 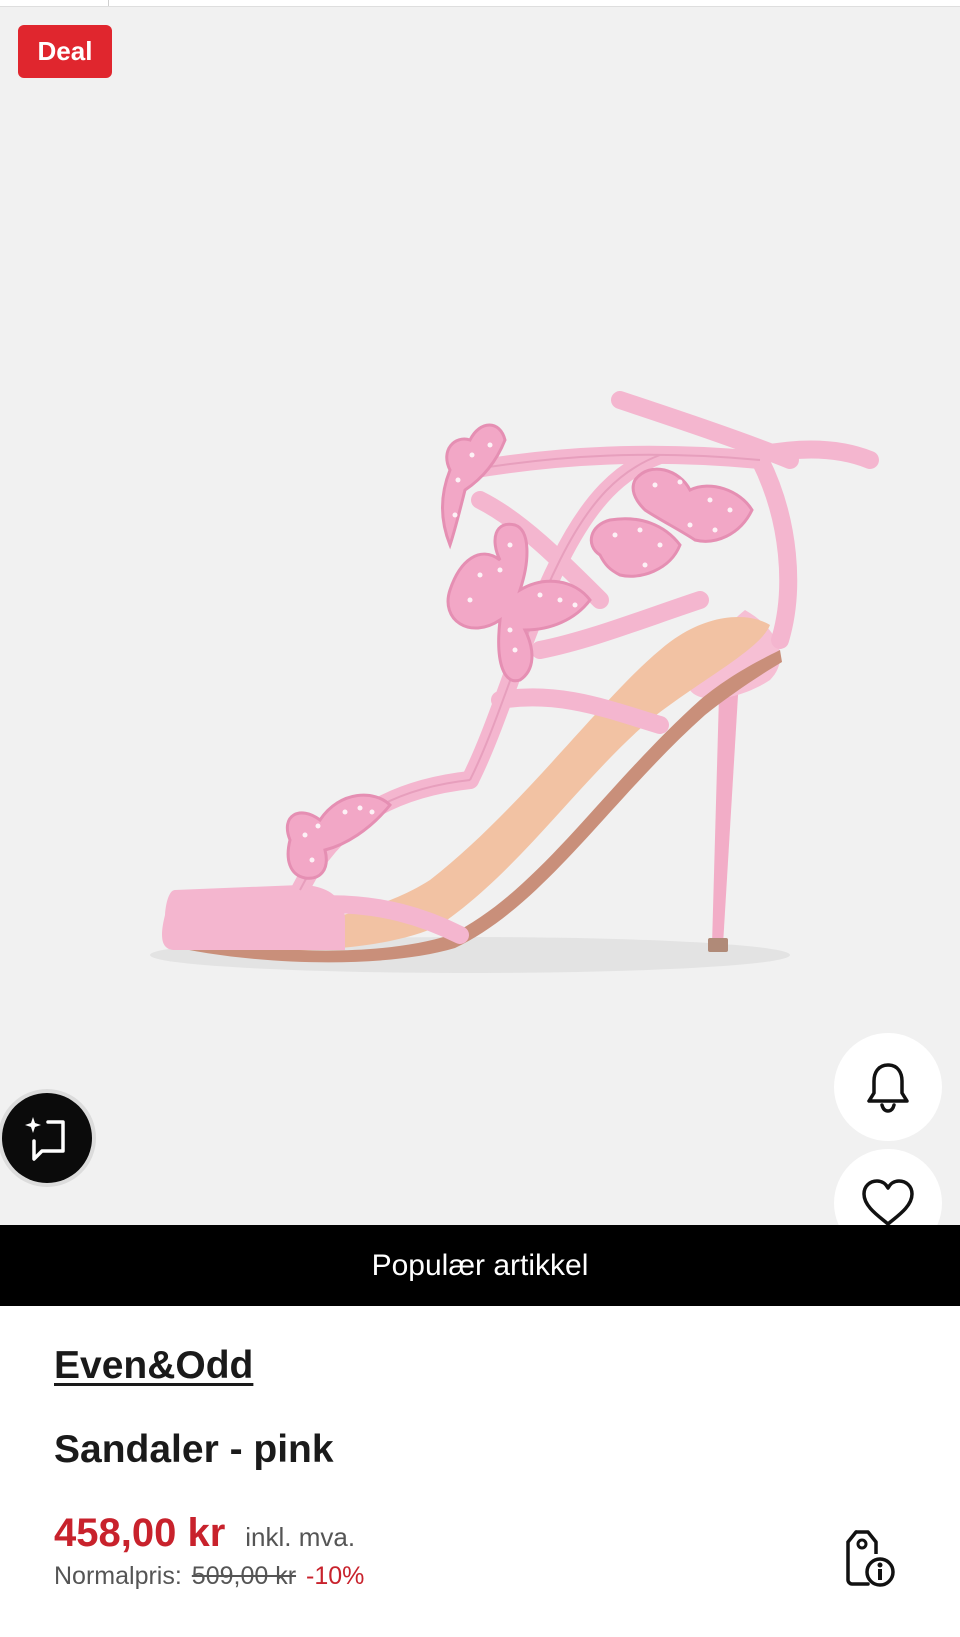 What do you see at coordinates (335, 1576) in the screenshot?
I see `discount-badge: -10%` at bounding box center [335, 1576].